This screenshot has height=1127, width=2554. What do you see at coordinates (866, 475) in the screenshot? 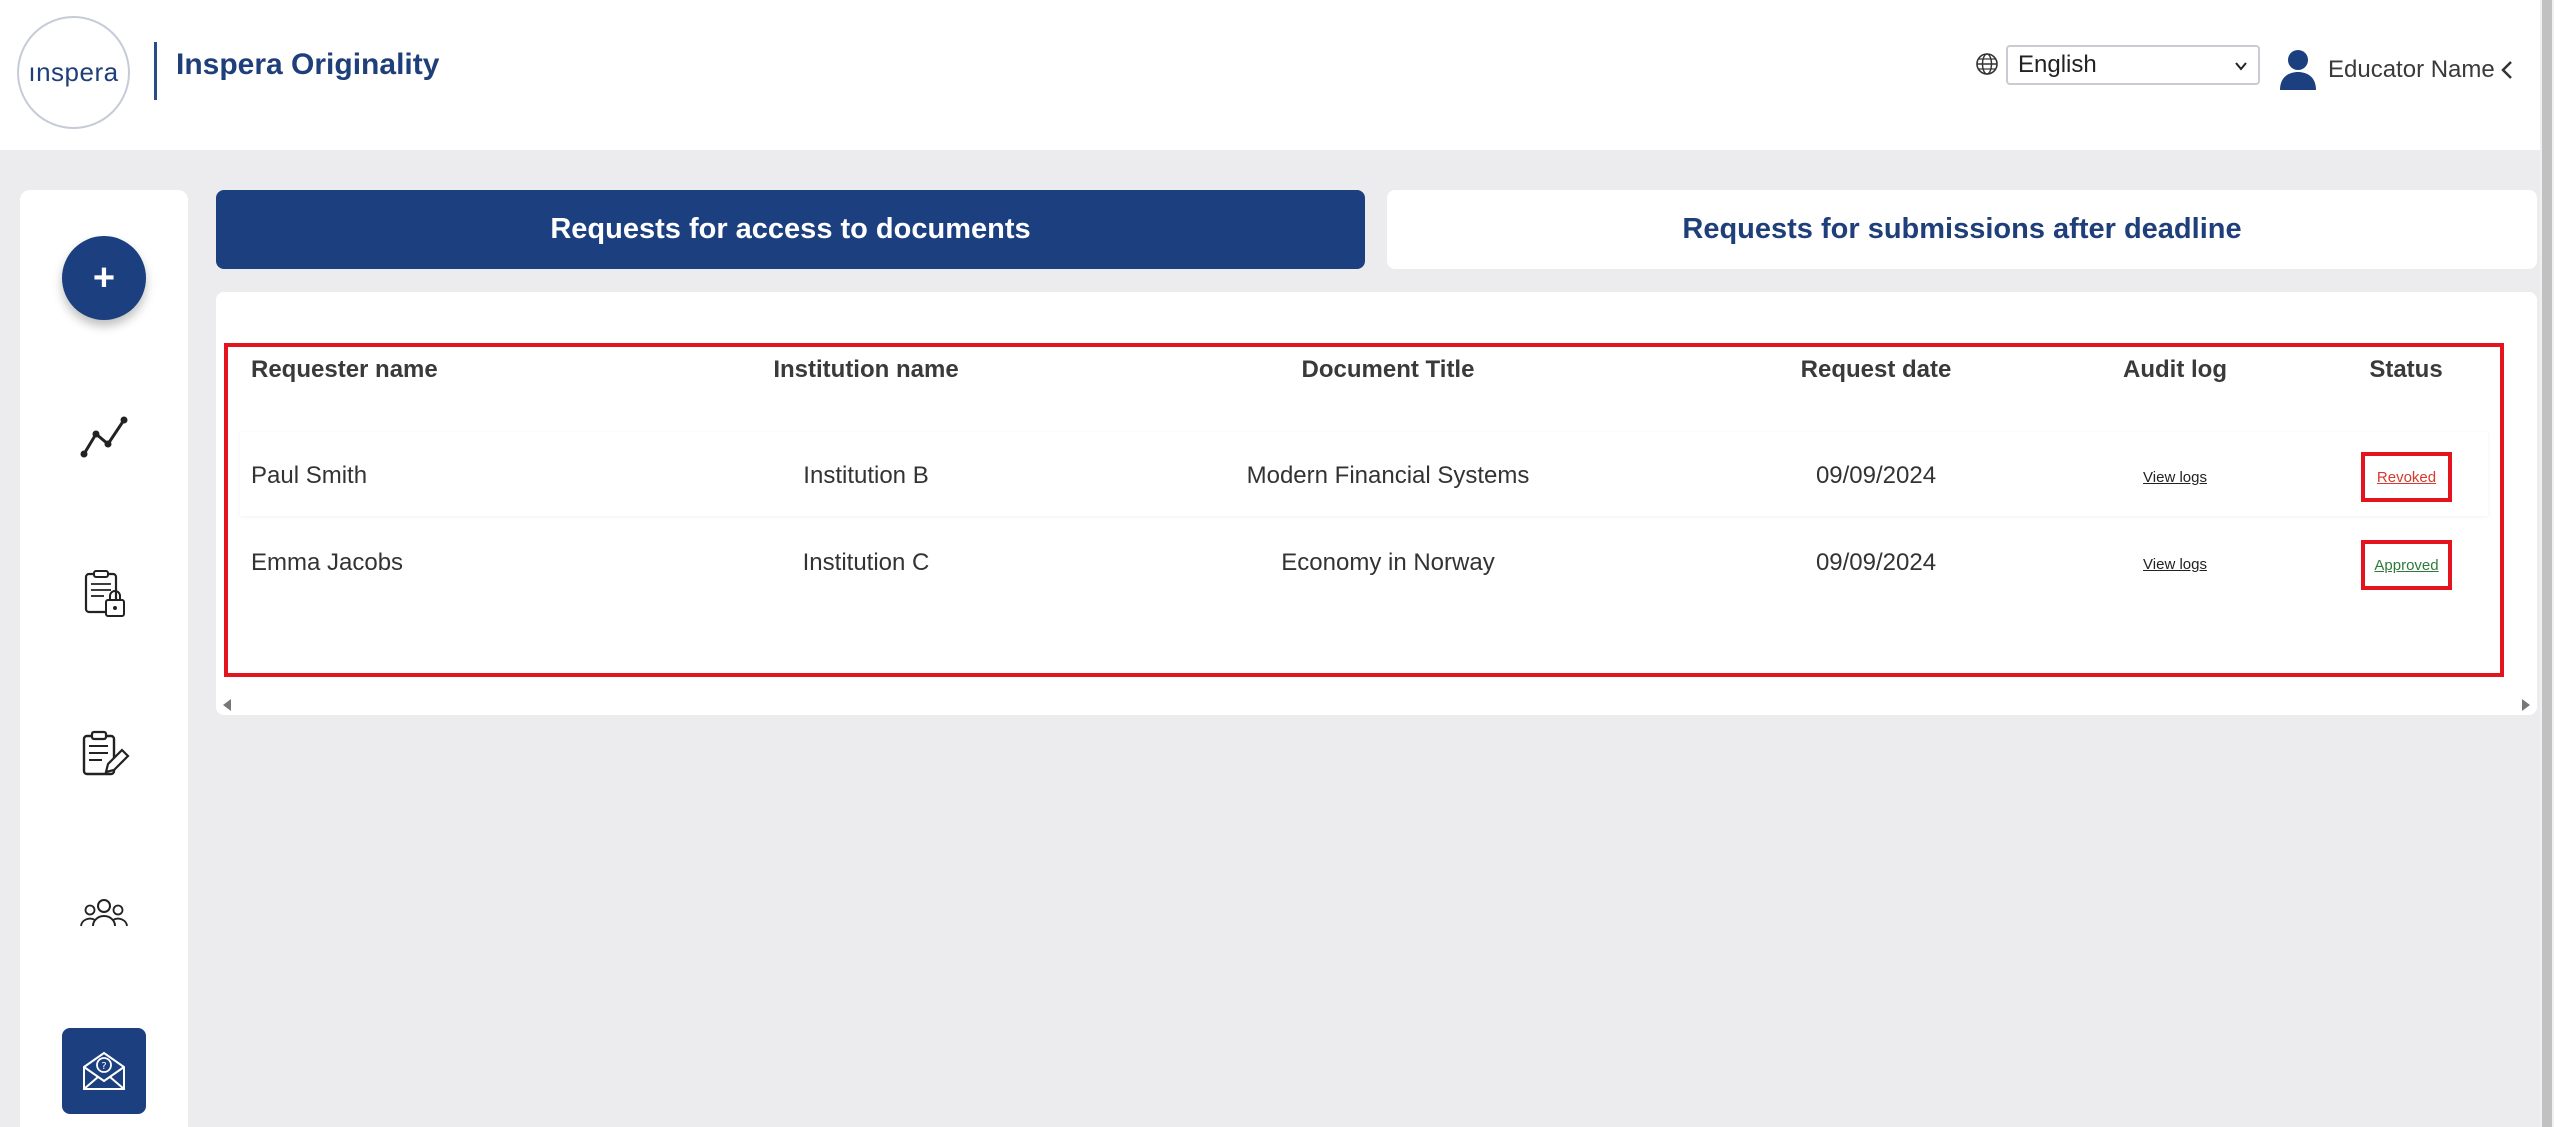
I see `institution-name: Institution B` at bounding box center [866, 475].